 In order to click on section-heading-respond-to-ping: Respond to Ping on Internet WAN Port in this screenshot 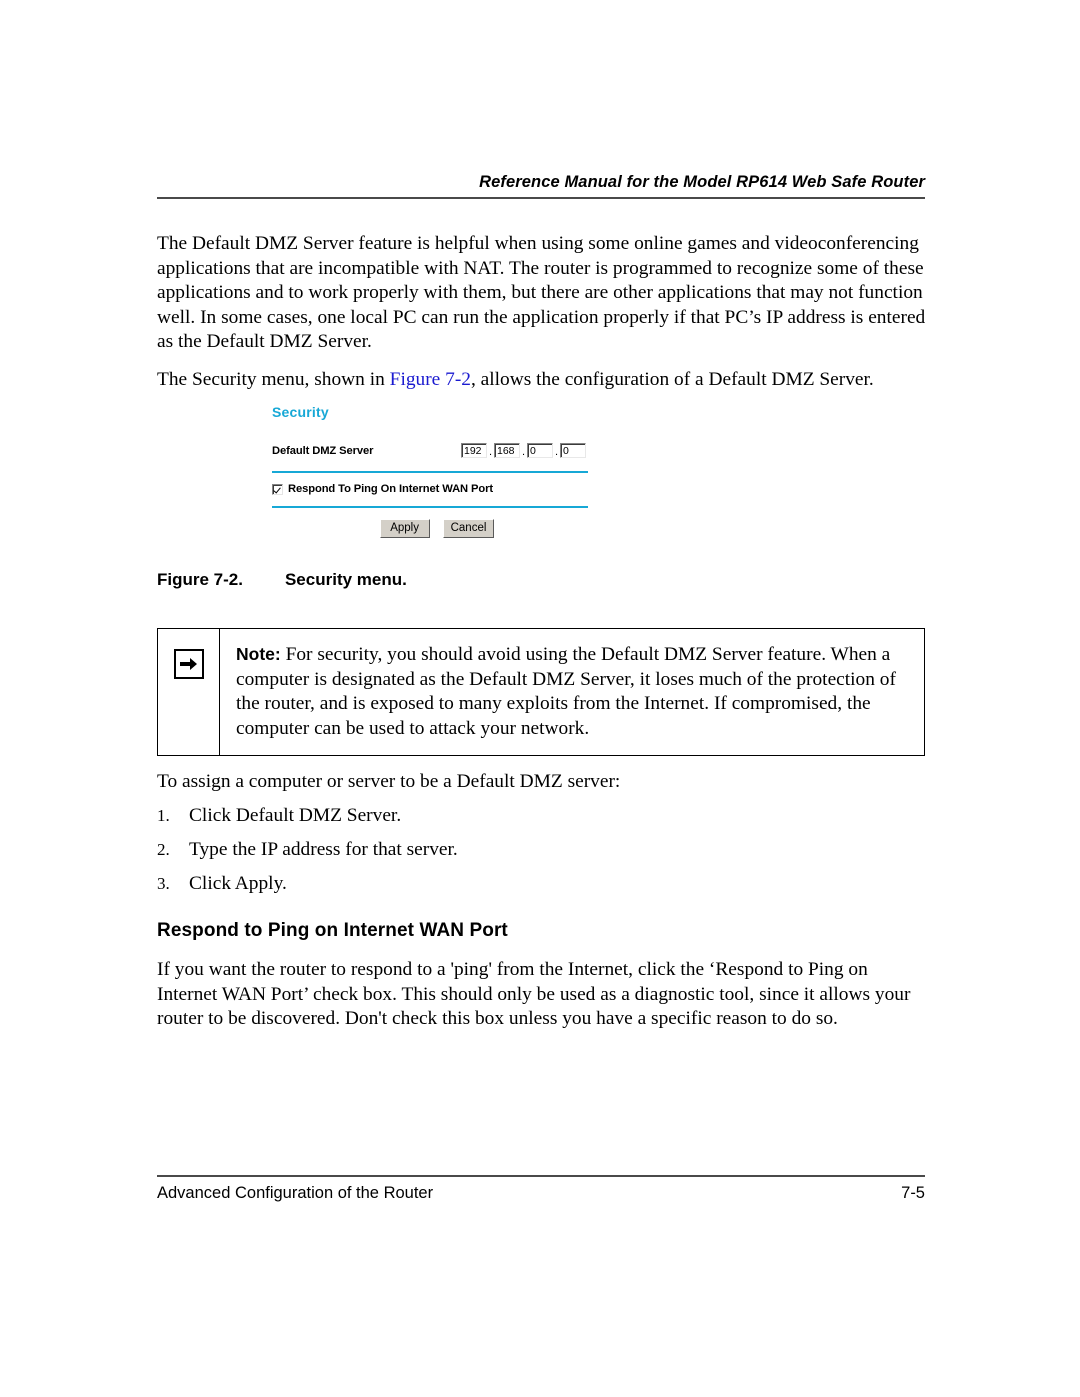, I will do `click(332, 930)`.